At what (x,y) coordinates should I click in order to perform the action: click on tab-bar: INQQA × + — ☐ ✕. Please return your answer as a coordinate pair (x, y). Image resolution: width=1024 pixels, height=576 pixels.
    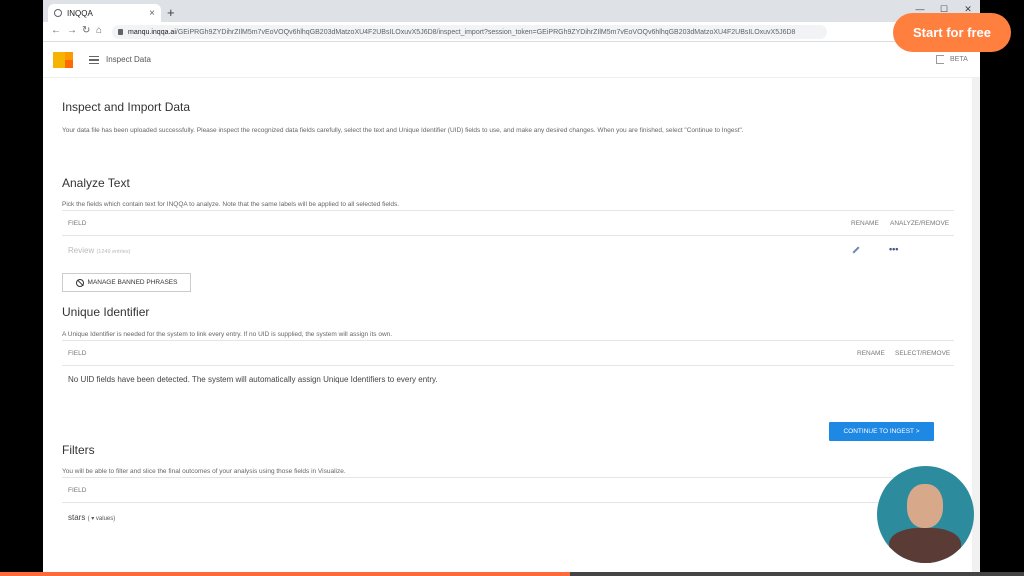
    Looking at the image, I should click on (511, 11).